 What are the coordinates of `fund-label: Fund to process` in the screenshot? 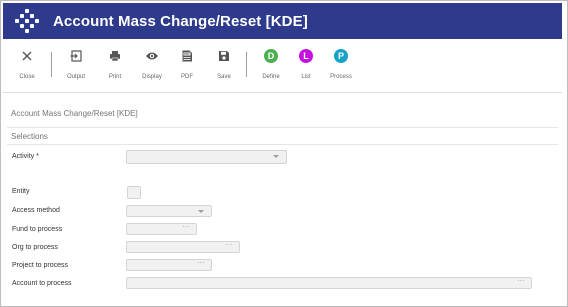 It's located at (37, 229).